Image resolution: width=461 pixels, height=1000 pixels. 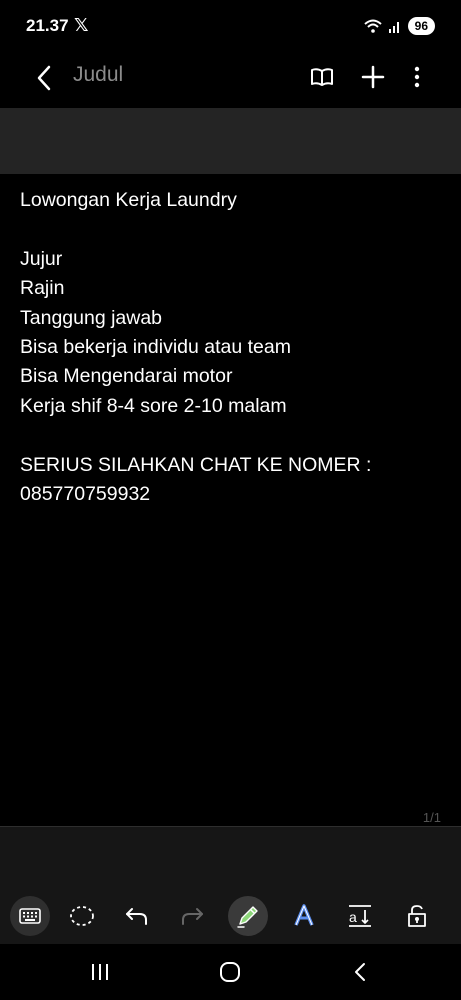 I want to click on redo-icon, so click(x=192, y=916).